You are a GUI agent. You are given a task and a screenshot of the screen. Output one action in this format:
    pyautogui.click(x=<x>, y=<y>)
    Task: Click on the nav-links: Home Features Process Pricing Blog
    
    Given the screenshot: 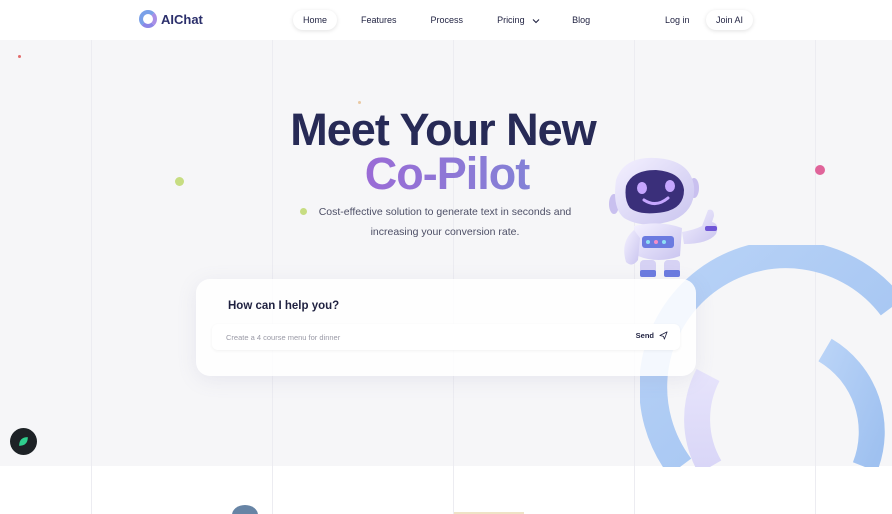 What is the action you would take?
    pyautogui.click(x=453, y=20)
    